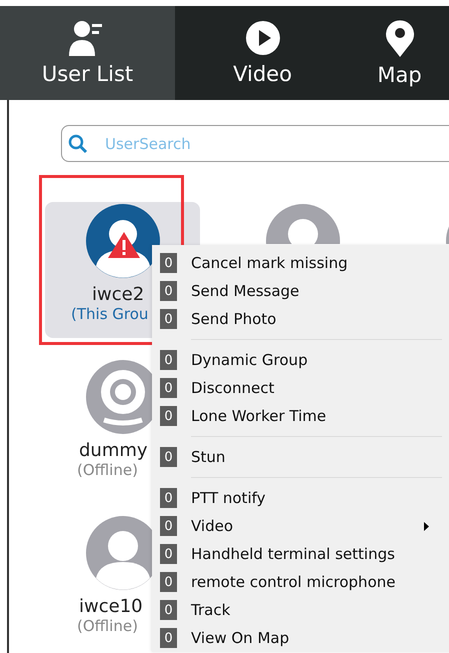  Describe the element at coordinates (300, 388) in the screenshot. I see `menu-item: 0 Disconnect` at that location.